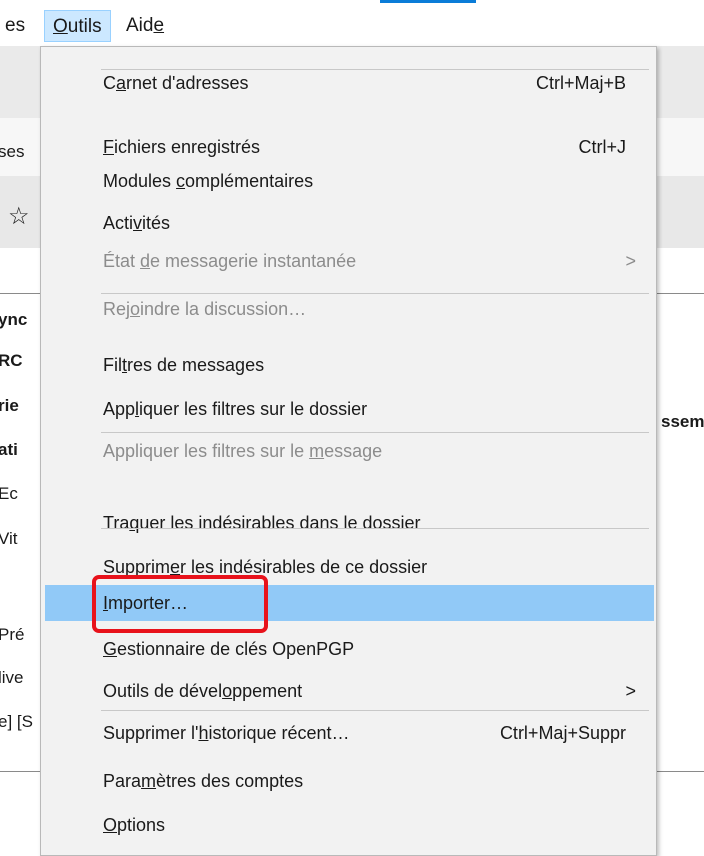 Image resolution: width=704 pixels, height=856 pixels. What do you see at coordinates (182, 147) in the screenshot?
I see `menu-item-label: Fichiers enregistrés` at bounding box center [182, 147].